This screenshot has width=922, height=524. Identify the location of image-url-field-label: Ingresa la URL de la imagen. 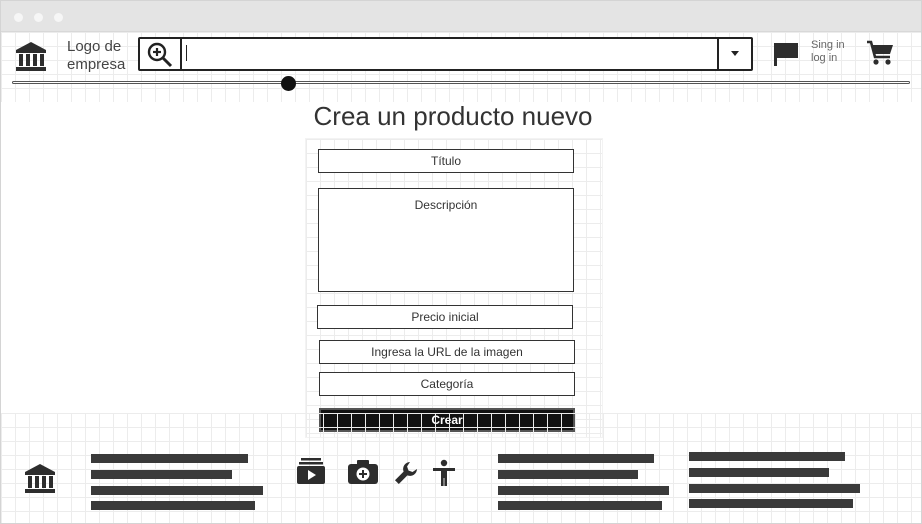
(447, 352).